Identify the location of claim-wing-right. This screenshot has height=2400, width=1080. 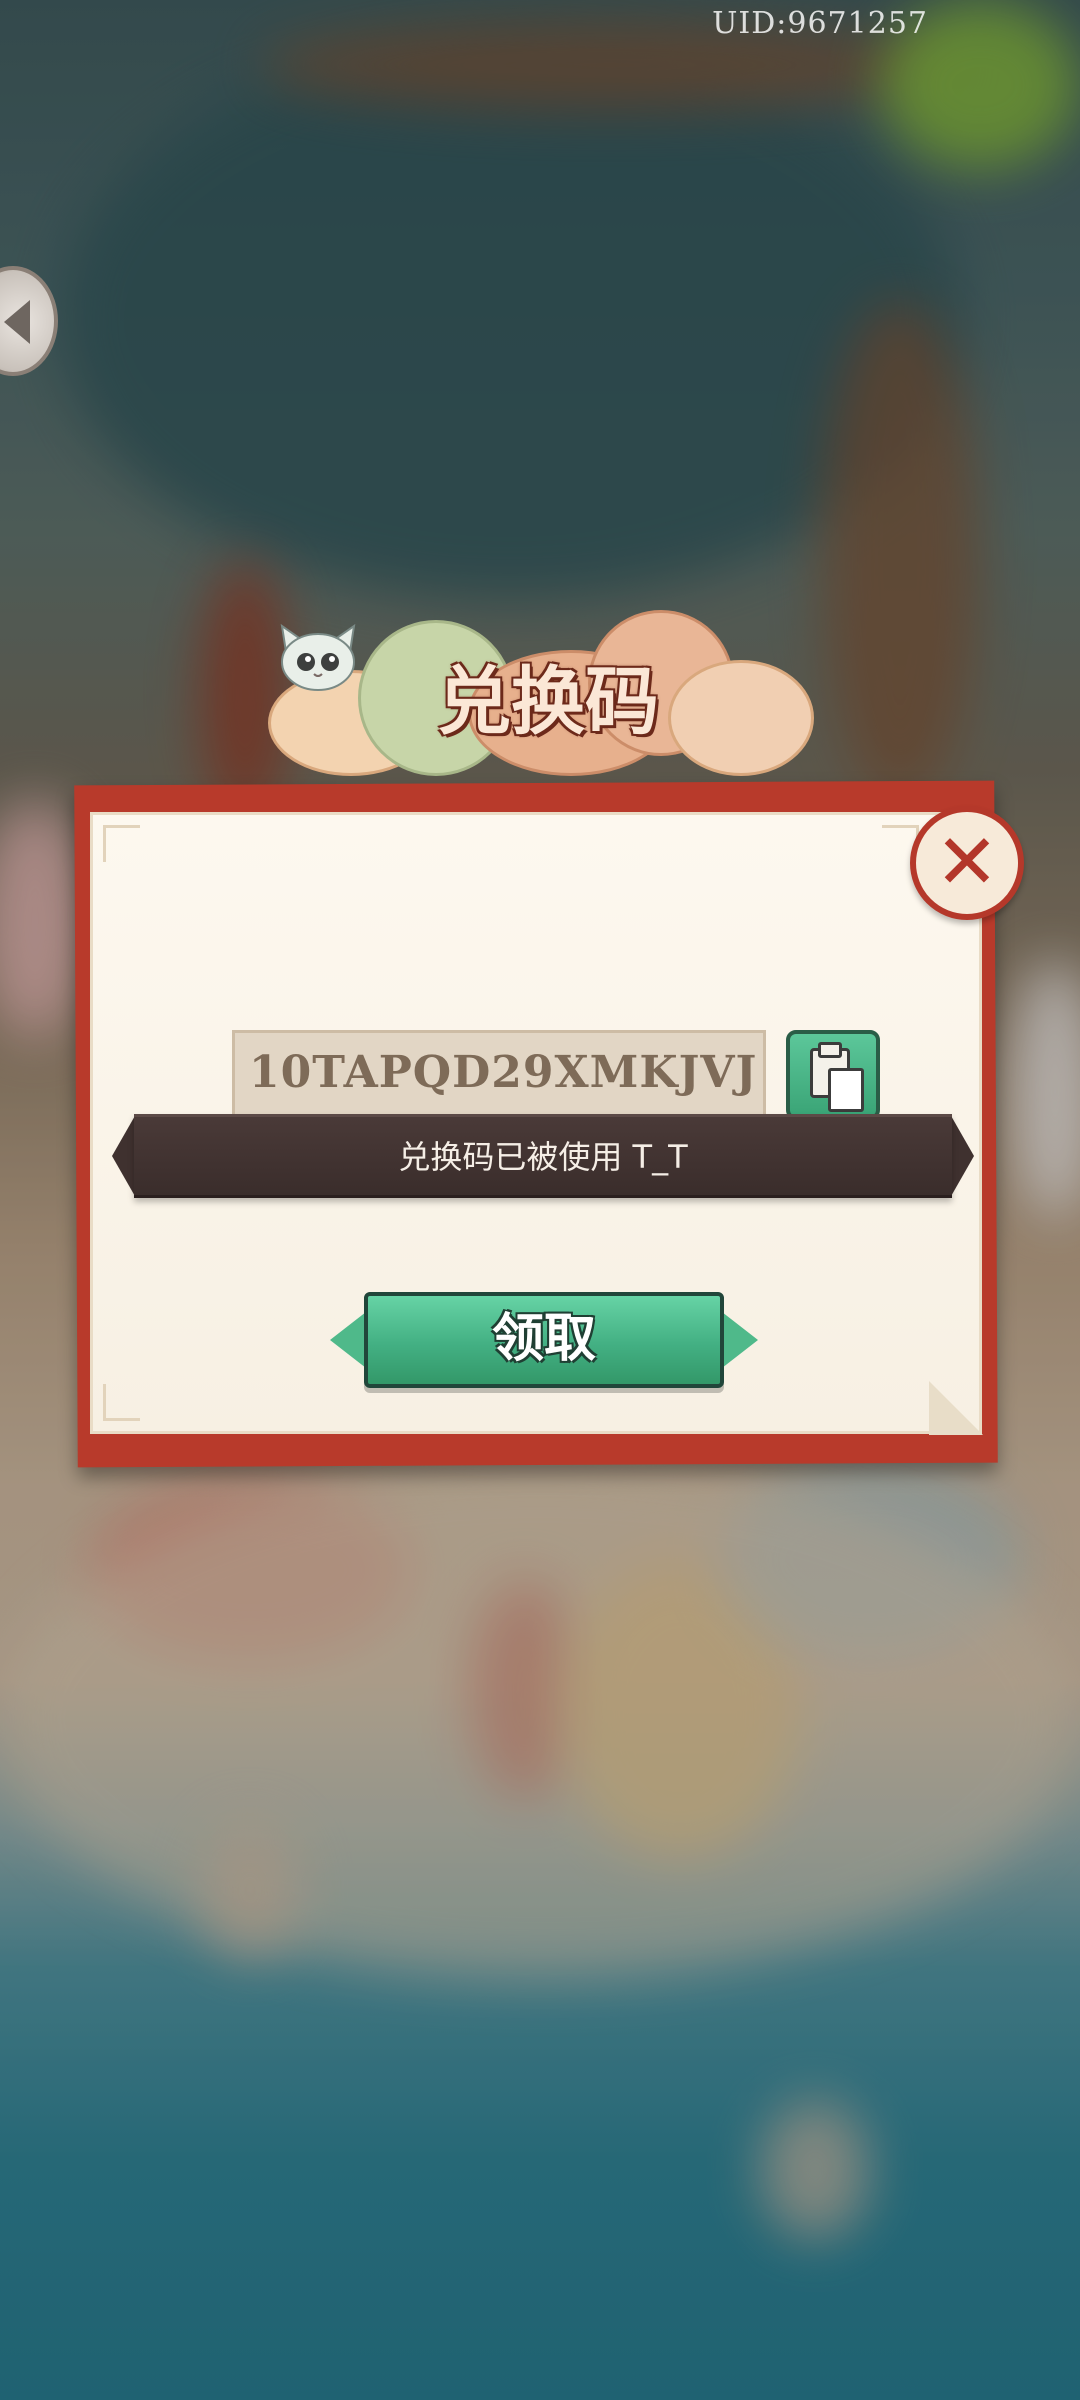
(740, 1340).